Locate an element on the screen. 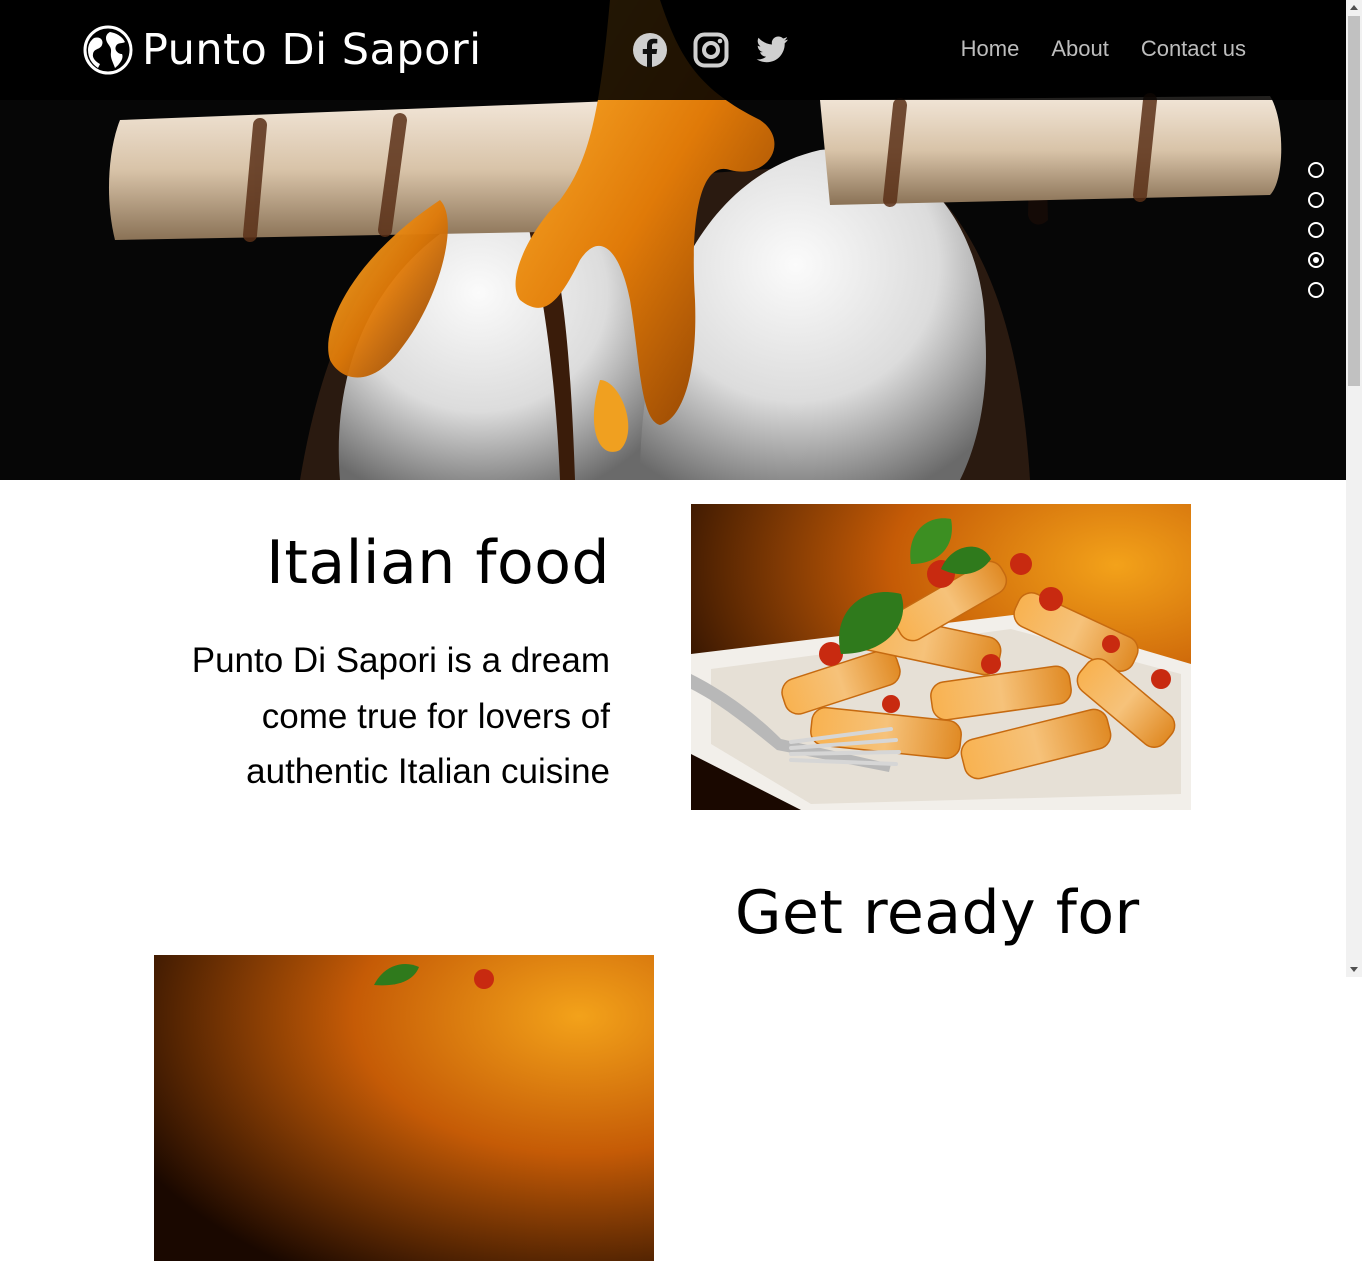  instagram-link is located at coordinates (711, 50).